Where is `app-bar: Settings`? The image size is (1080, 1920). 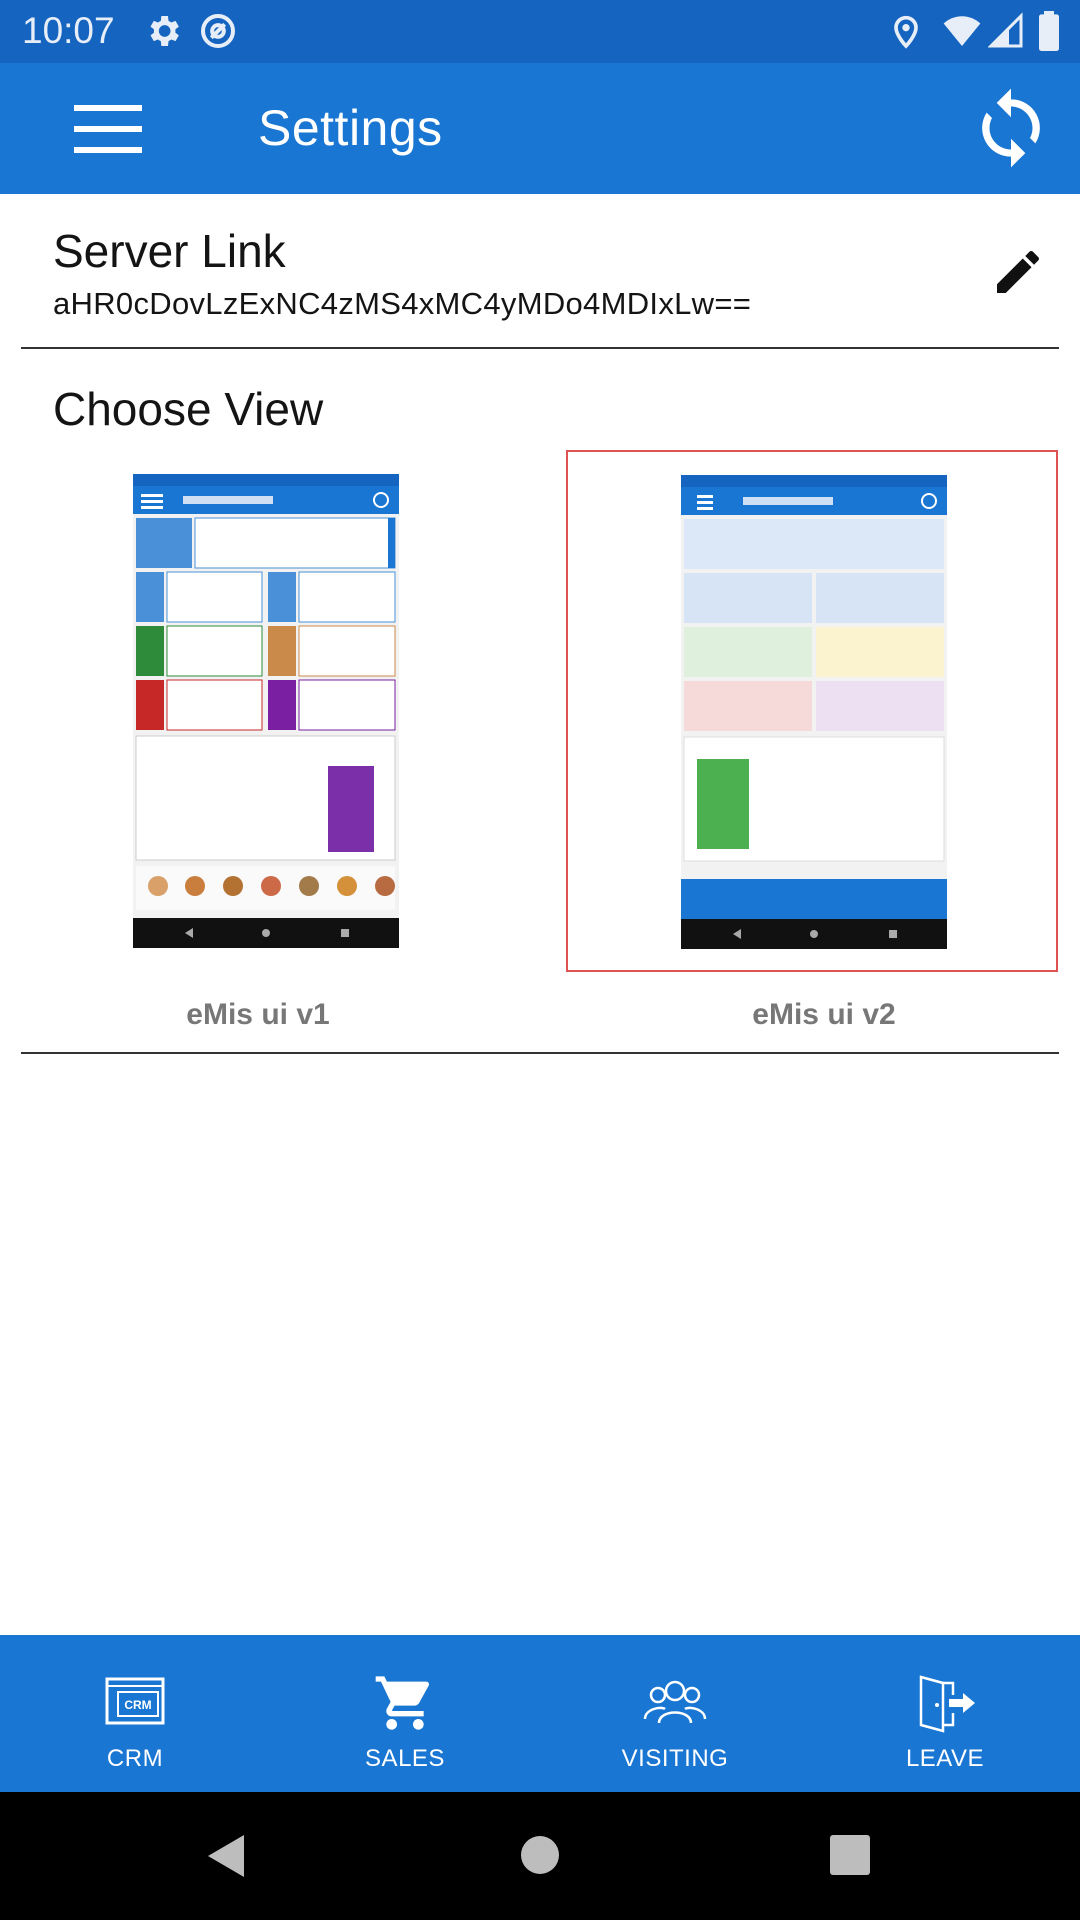
app-bar: Settings is located at coordinates (540, 128).